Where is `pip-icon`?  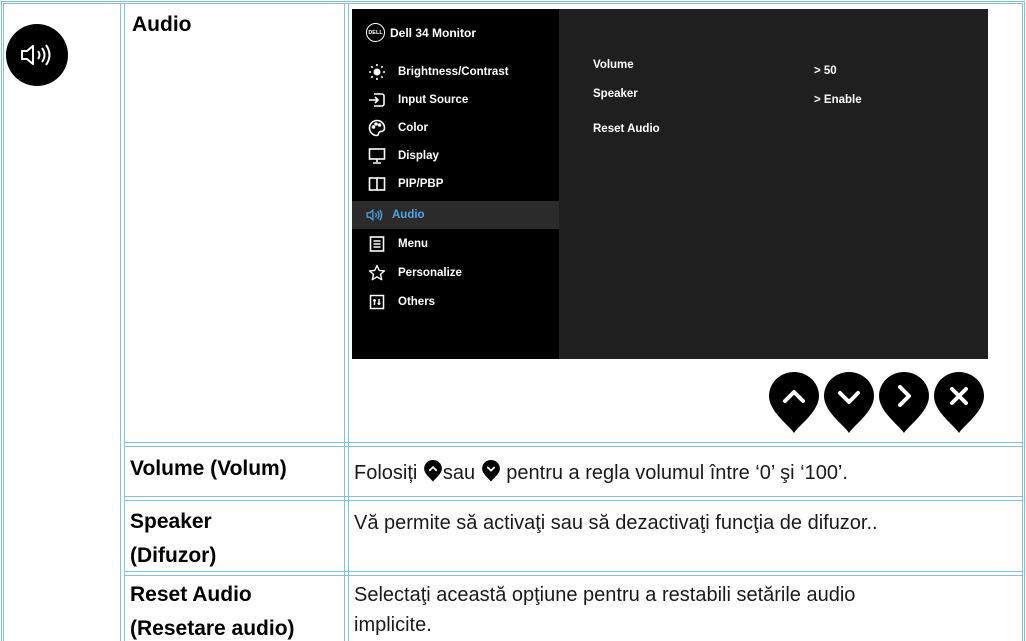
pip-icon is located at coordinates (377, 184).